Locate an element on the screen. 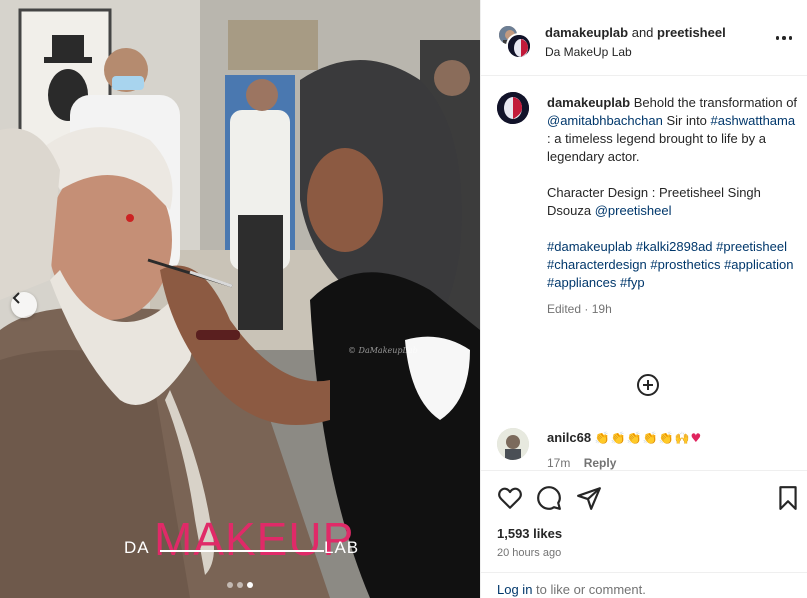 The image size is (807, 598). post-authors: damakeuplab and preetisheel is located at coordinates (635, 32).